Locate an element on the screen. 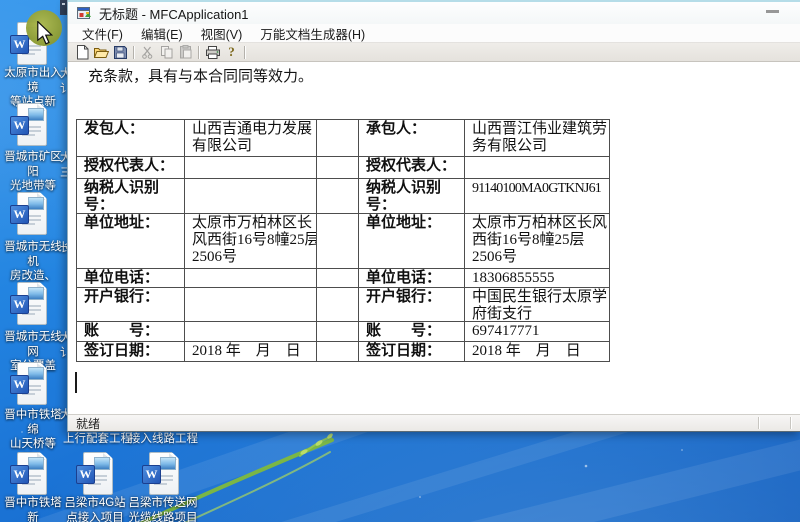 The height and width of the screenshot is (522, 800). table-cell-value: 中国民生银行太原学 府街支行 is located at coordinates (537, 305).